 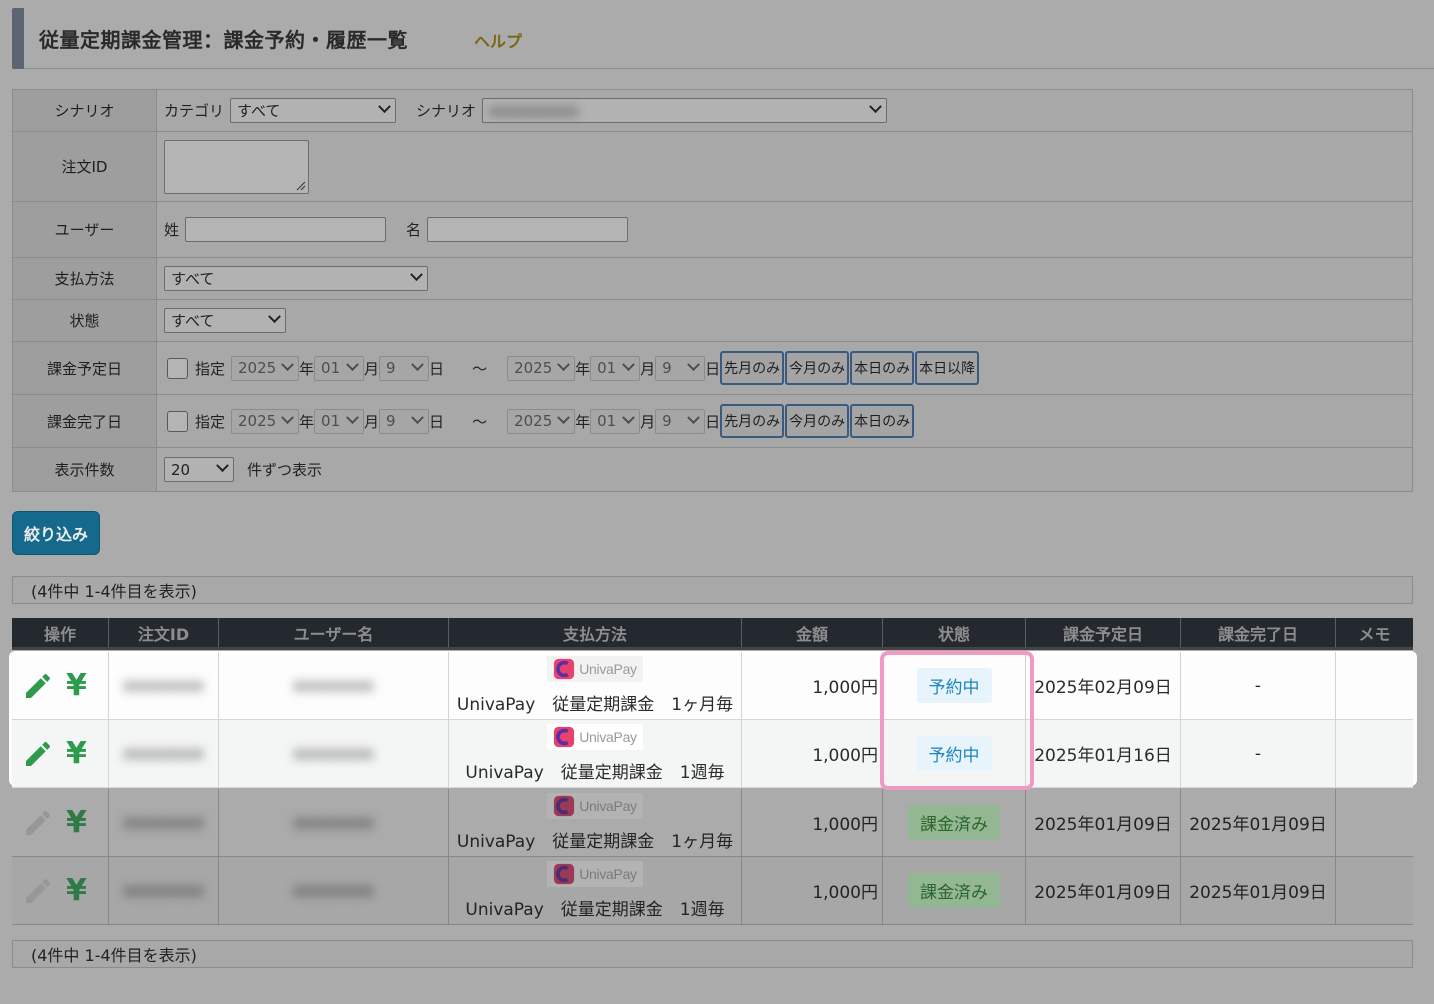 What do you see at coordinates (1103, 822) in the screenshot?
I see `scheduled-date: 2025年01月09日` at bounding box center [1103, 822].